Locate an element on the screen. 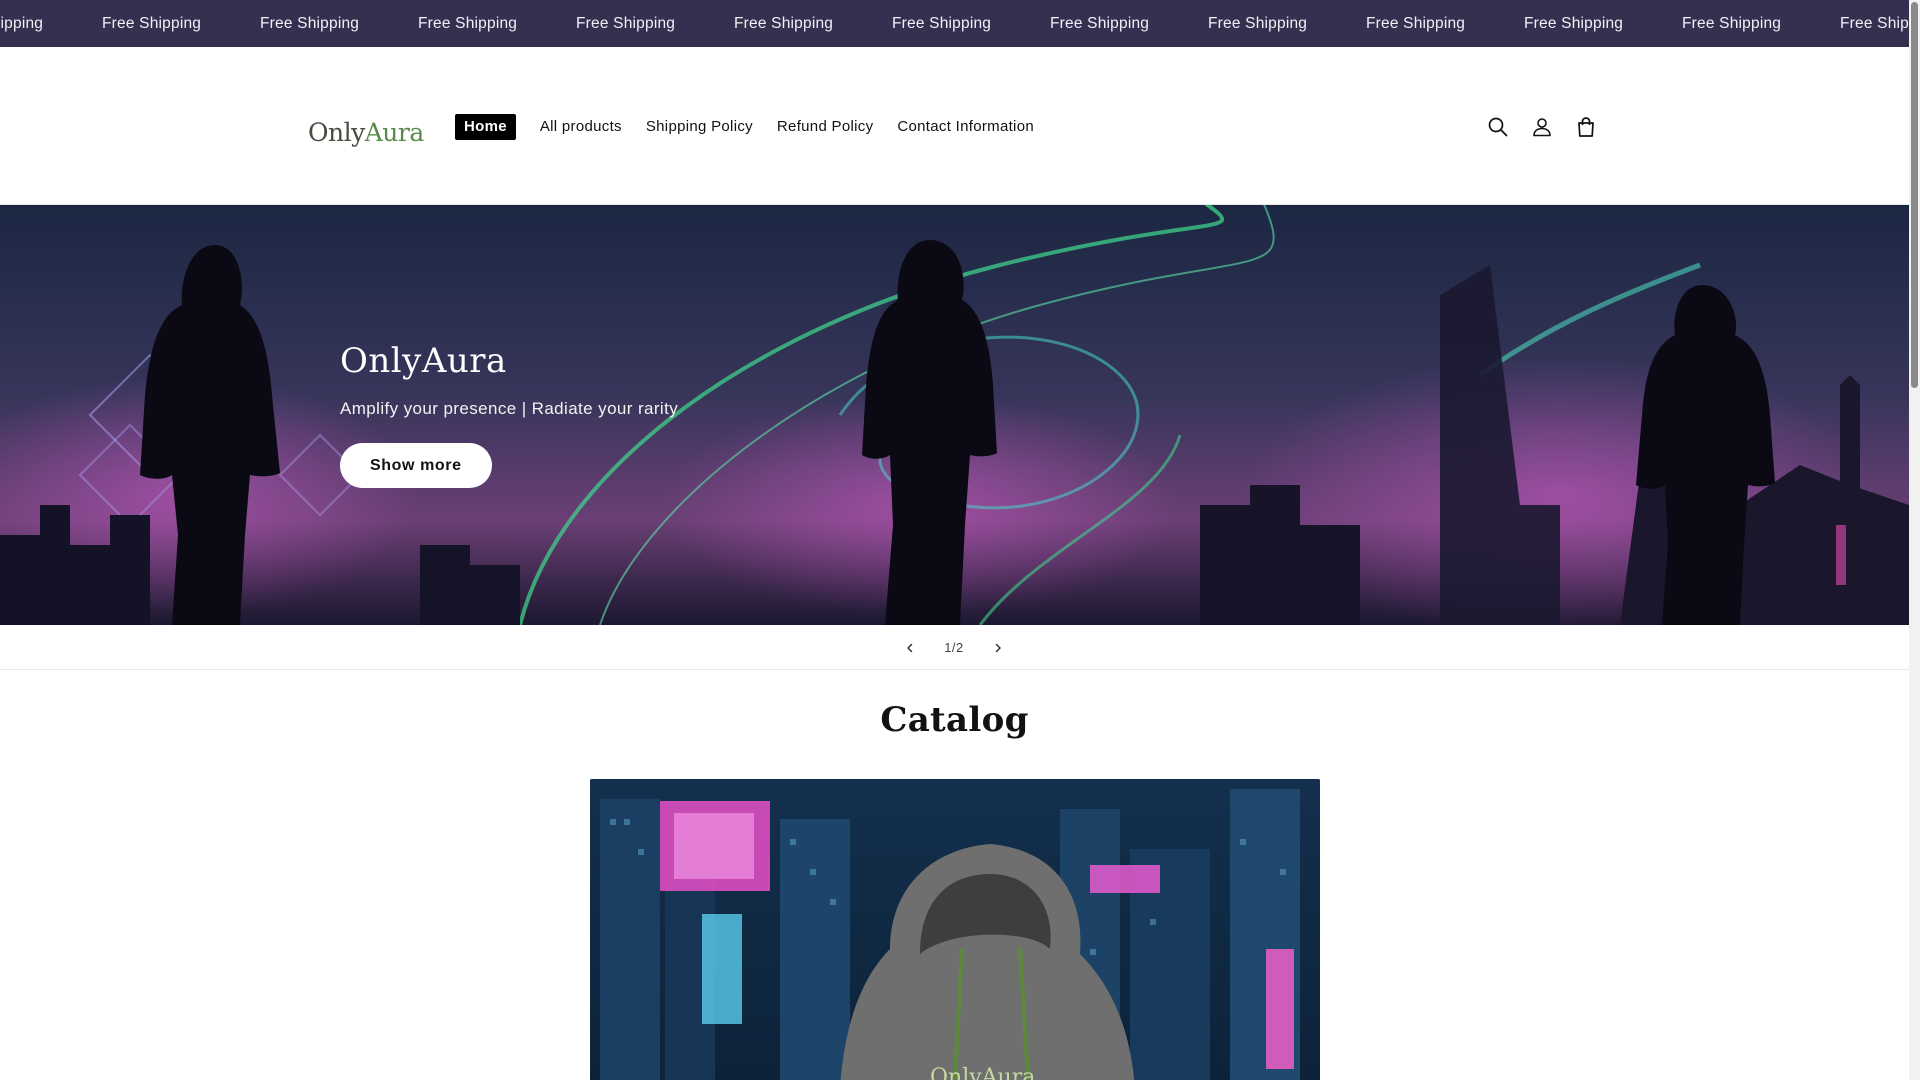 This screenshot has height=1080, width=1920. logo-text-part2: Aura is located at coordinates (394, 132).